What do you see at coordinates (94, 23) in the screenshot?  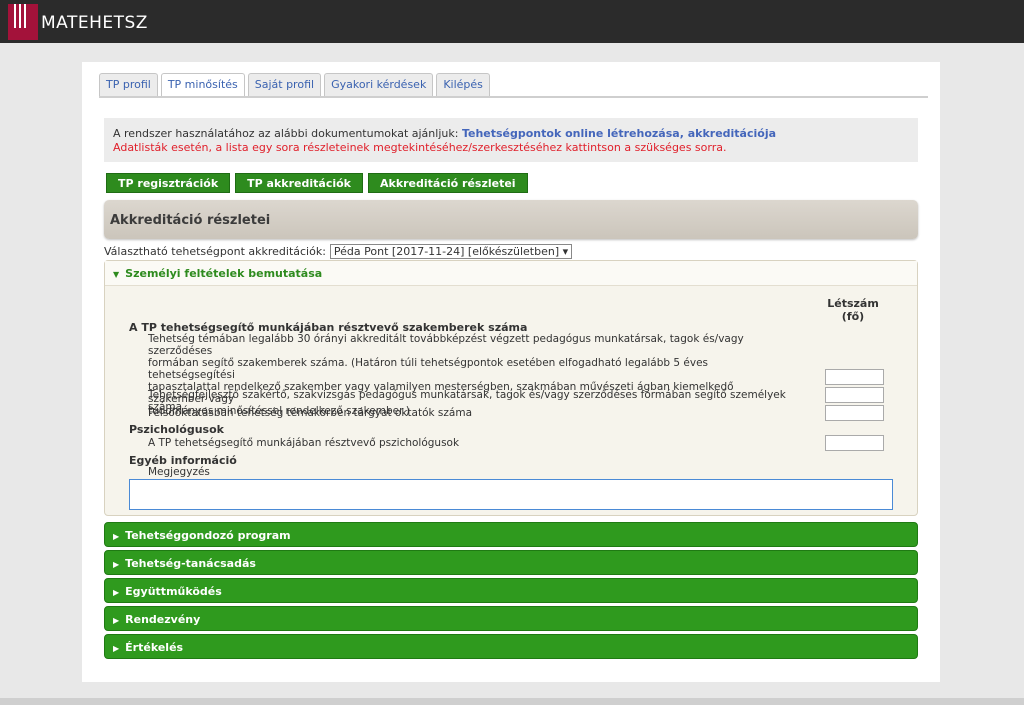 I see `brand-name: MATEHETSZ` at bounding box center [94, 23].